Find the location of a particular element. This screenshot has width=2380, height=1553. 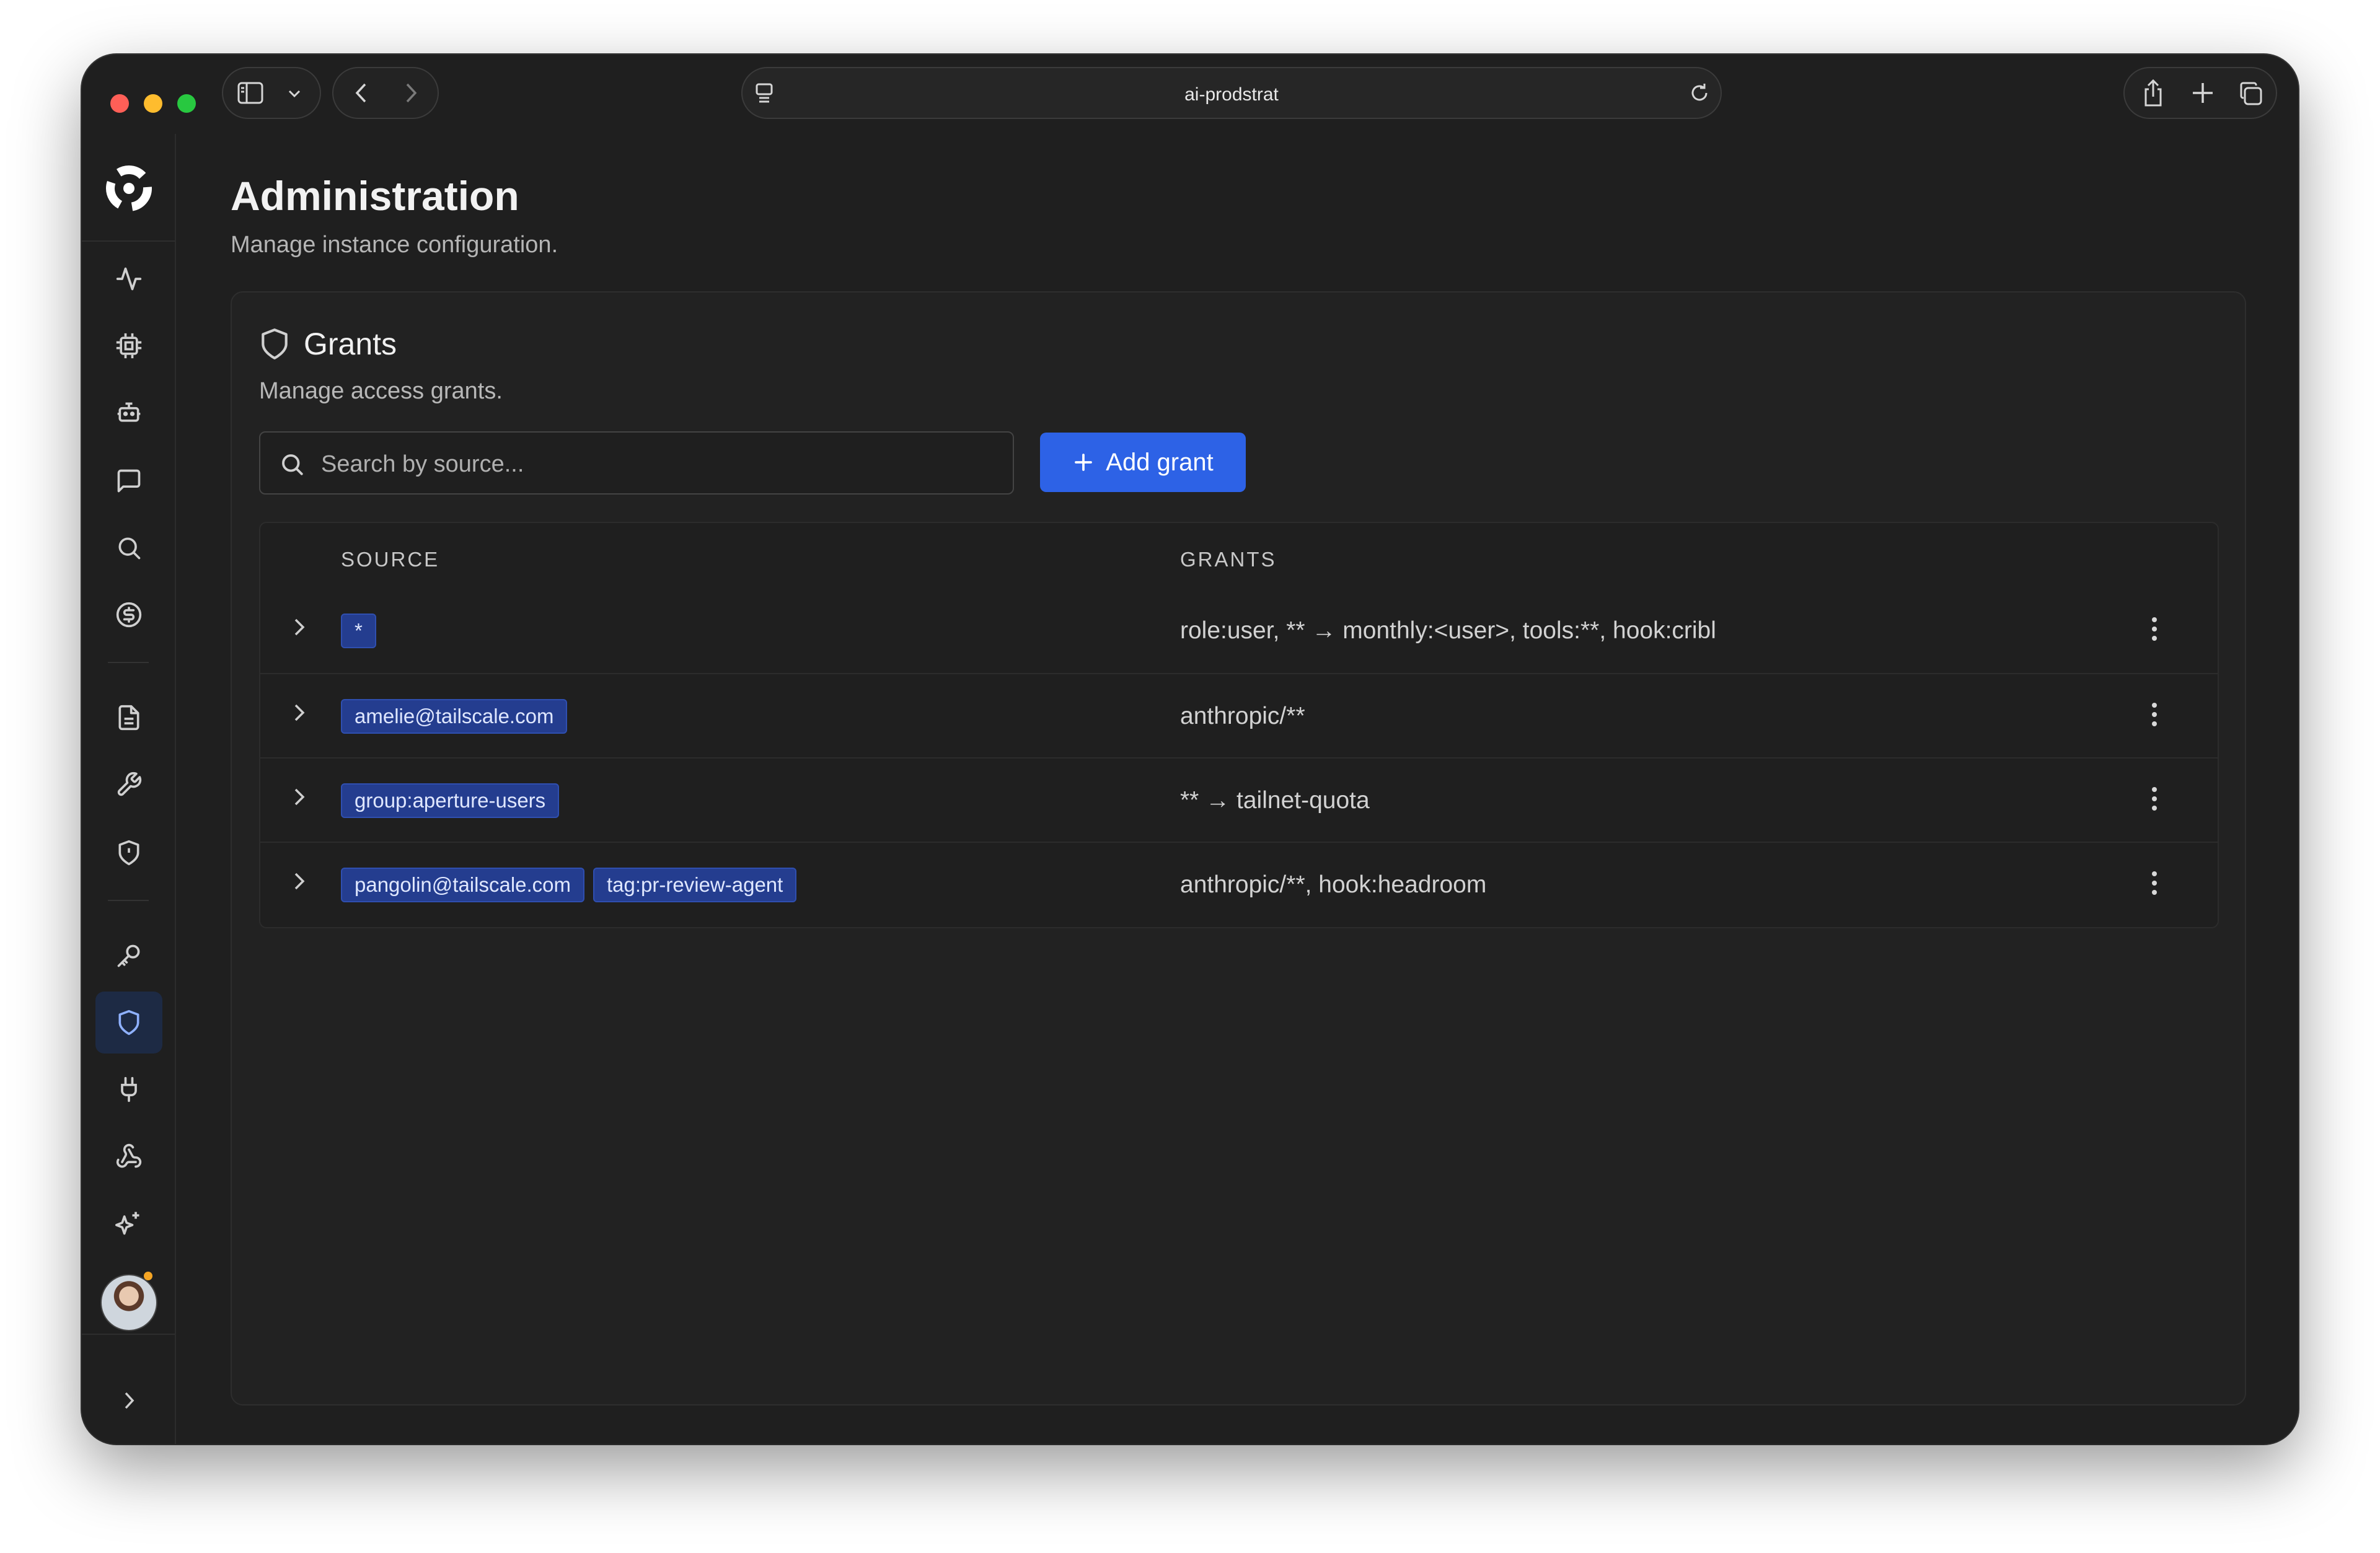

source-tag: group:aperture-users is located at coordinates (450, 800).